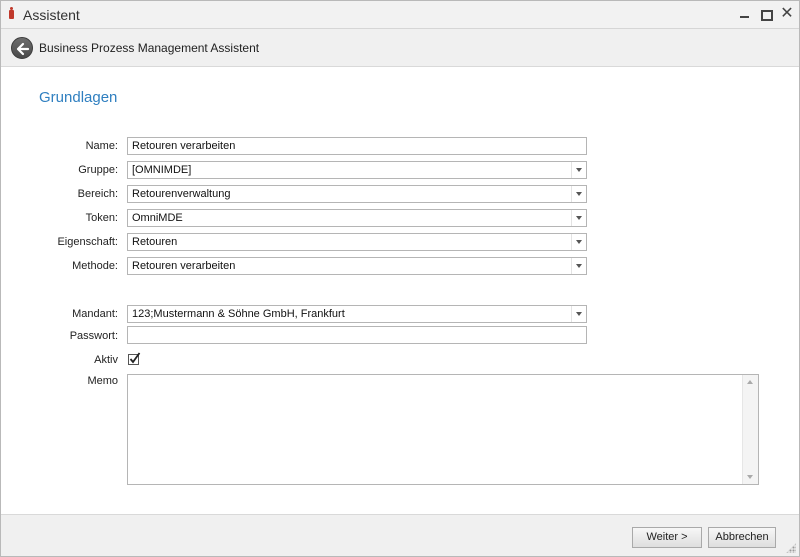  What do you see at coordinates (357, 218) in the screenshot?
I see `token-select: OmniMDE` at bounding box center [357, 218].